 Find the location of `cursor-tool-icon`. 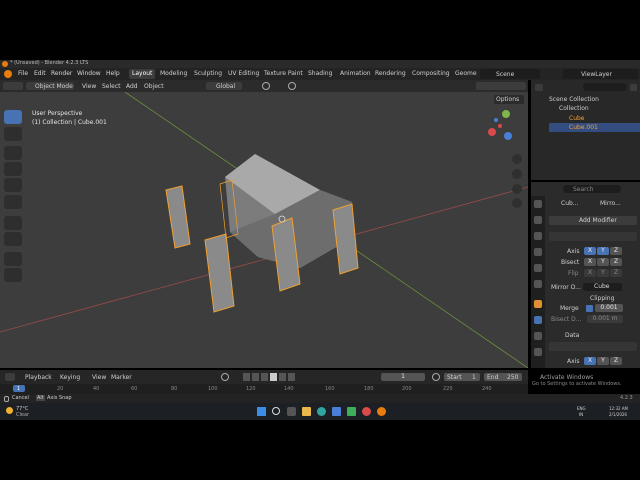

cursor-tool-icon is located at coordinates (13, 134).